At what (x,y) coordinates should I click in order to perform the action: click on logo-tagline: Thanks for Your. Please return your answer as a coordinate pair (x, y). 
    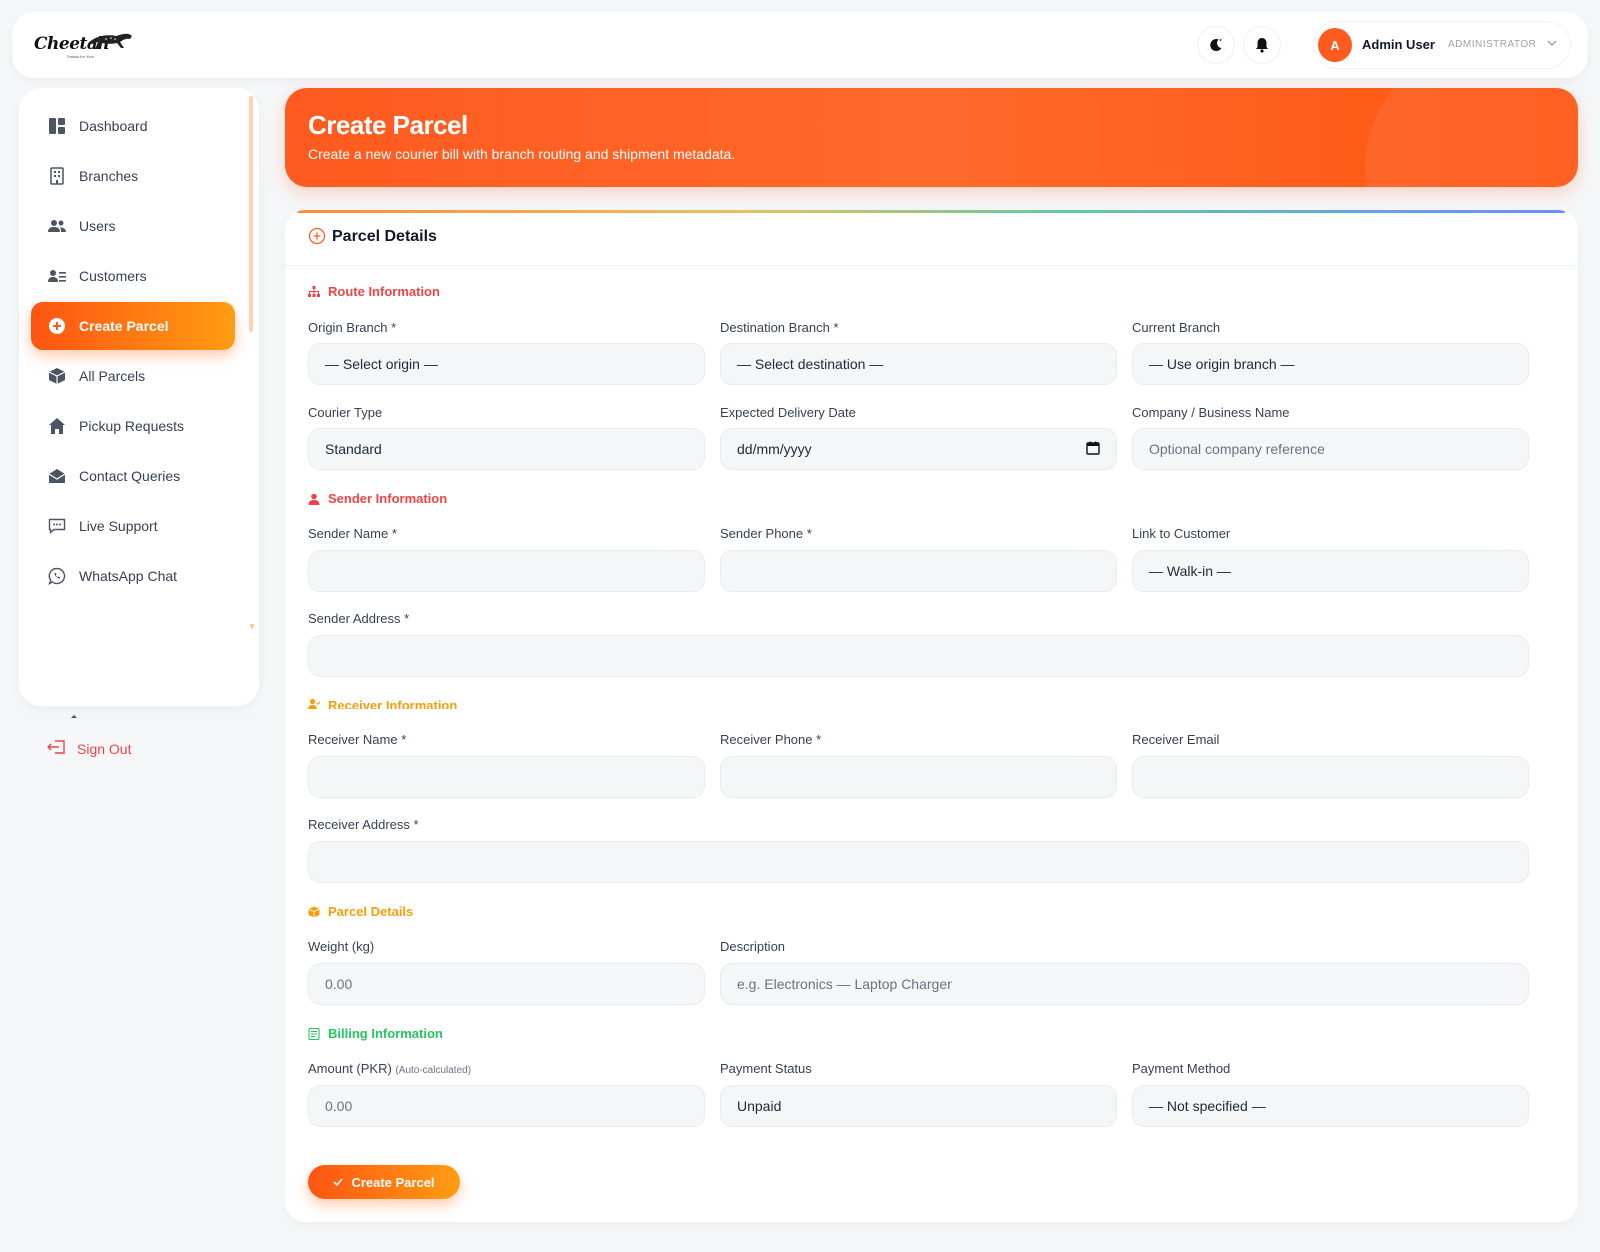
    Looking at the image, I should click on (80, 56).